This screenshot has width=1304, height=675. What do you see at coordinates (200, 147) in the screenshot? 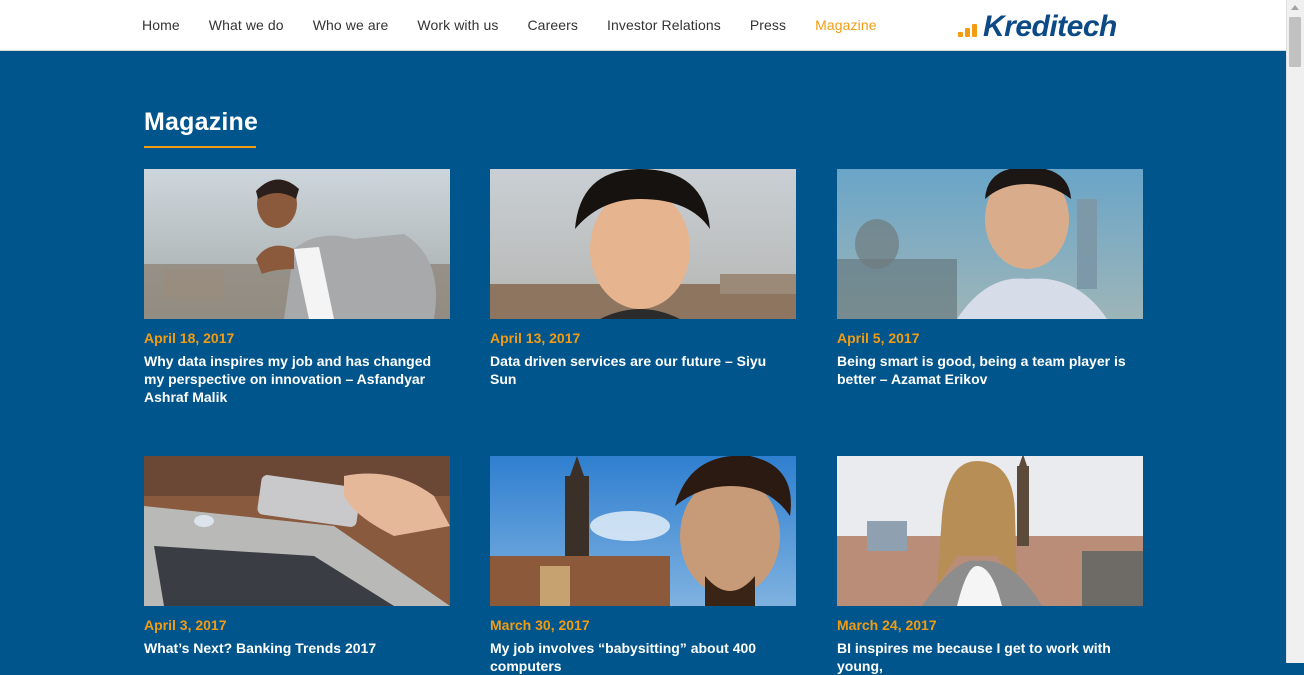
I see `title-underline` at bounding box center [200, 147].